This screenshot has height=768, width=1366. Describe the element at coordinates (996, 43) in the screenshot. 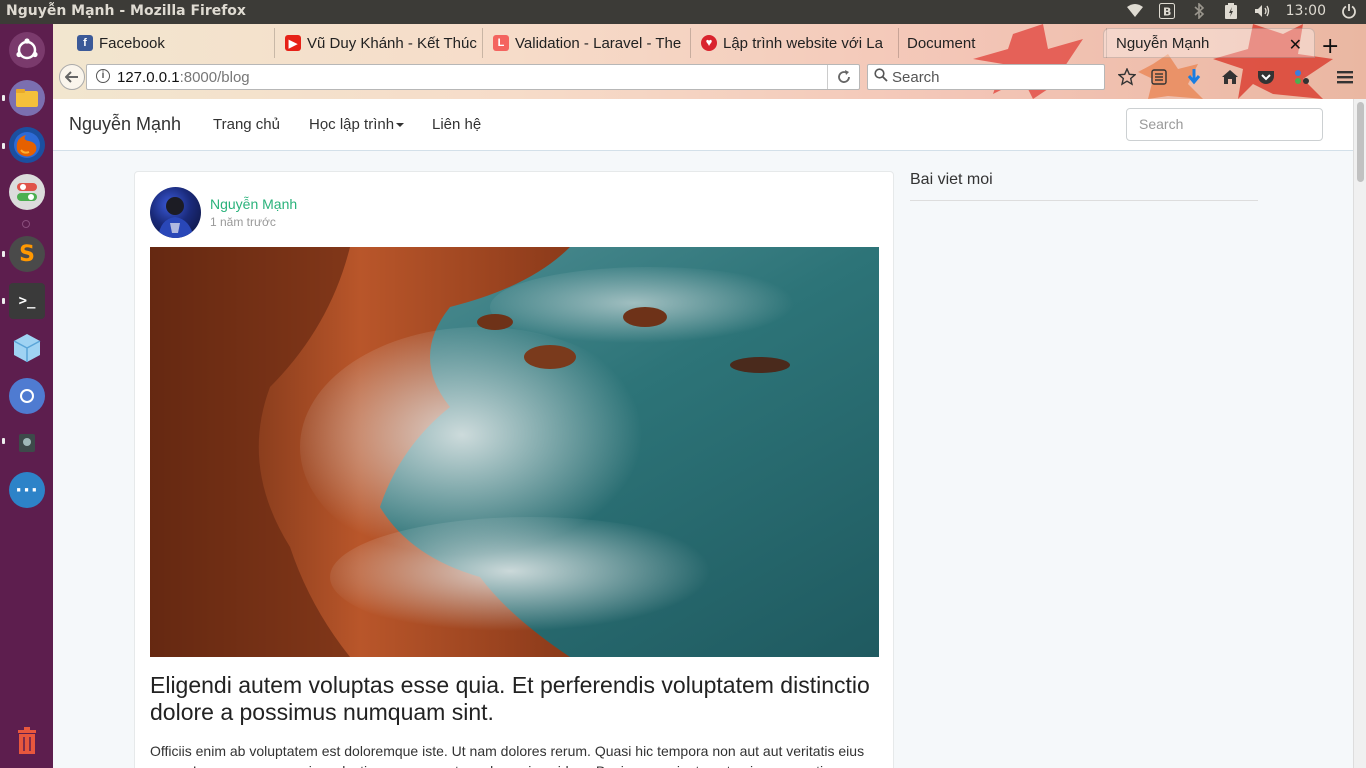

I see `tab-document: Document` at that location.